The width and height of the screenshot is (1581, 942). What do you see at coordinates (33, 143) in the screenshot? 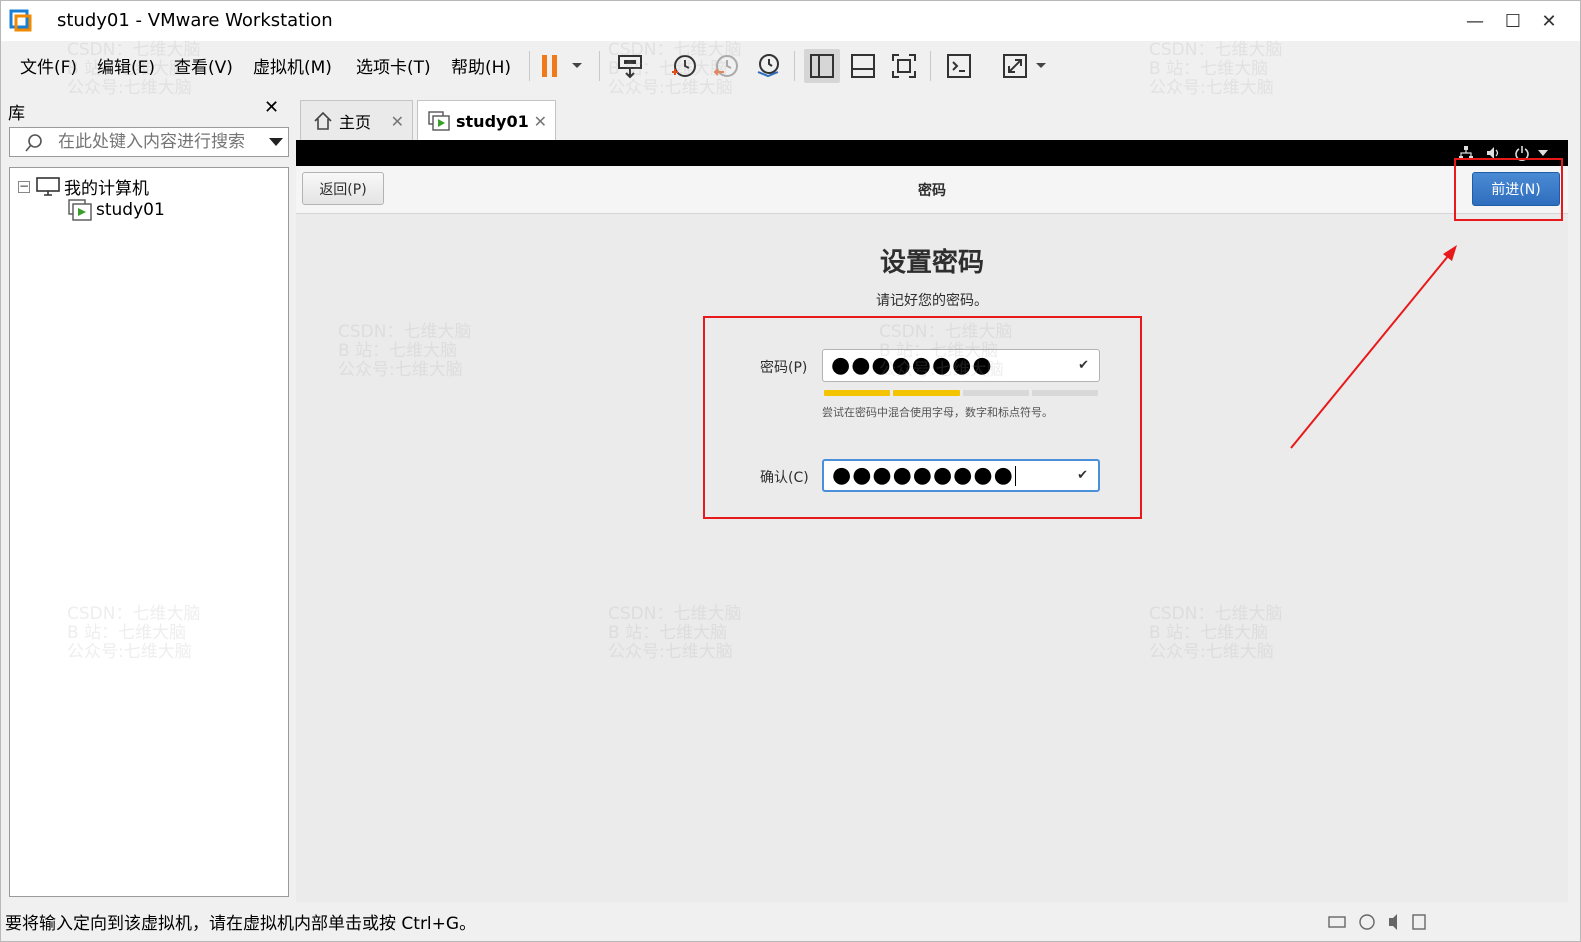
I see `search-icon` at bounding box center [33, 143].